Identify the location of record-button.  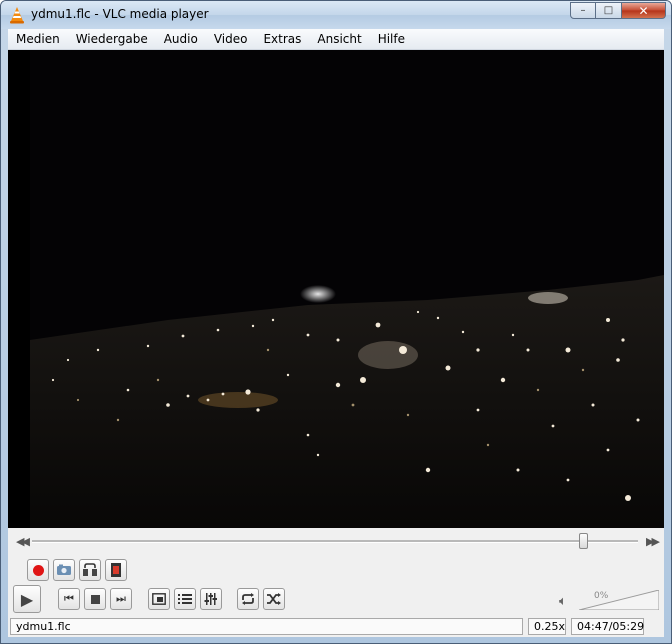
(38, 570).